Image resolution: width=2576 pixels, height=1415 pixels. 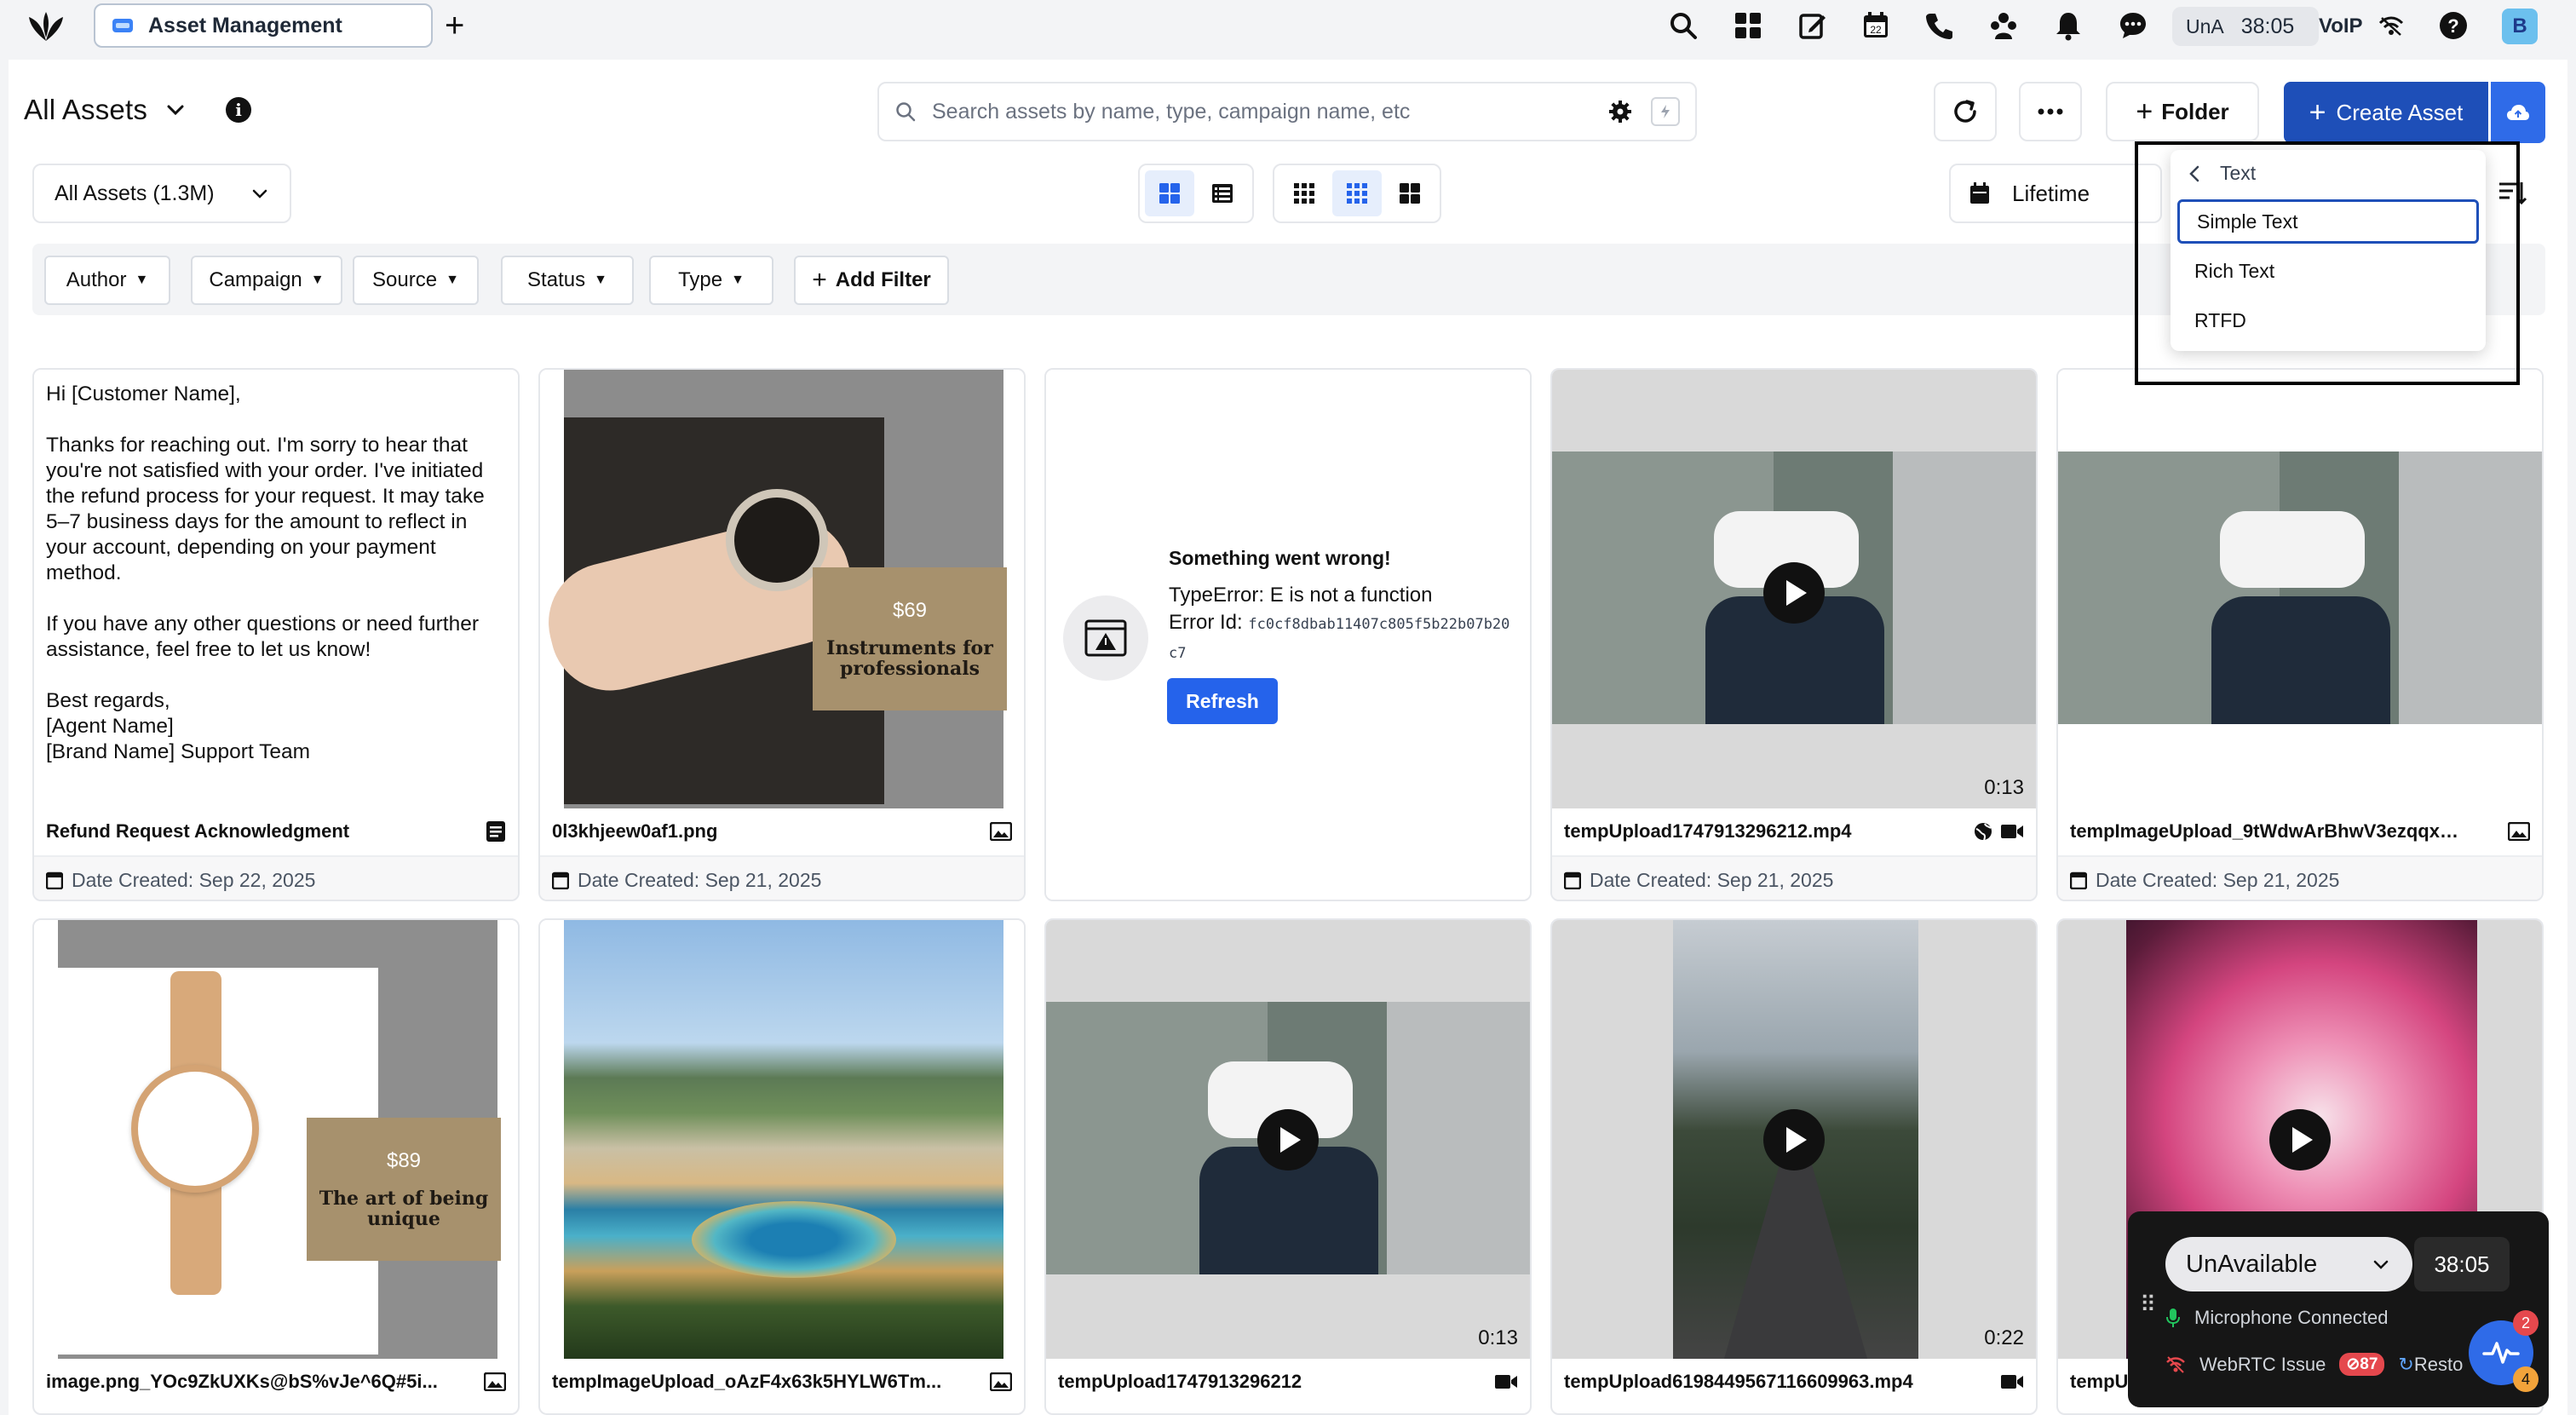 What do you see at coordinates (1105, 638) in the screenshot?
I see `broken-browser-icon` at bounding box center [1105, 638].